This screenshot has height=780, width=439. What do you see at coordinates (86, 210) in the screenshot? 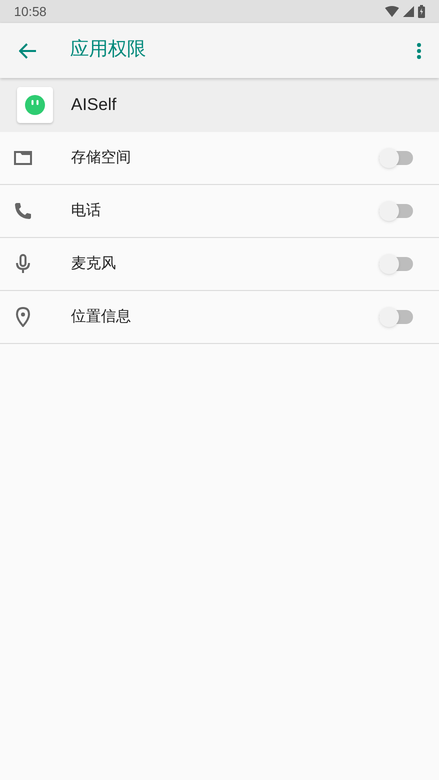
I see `permission-label: 电话` at bounding box center [86, 210].